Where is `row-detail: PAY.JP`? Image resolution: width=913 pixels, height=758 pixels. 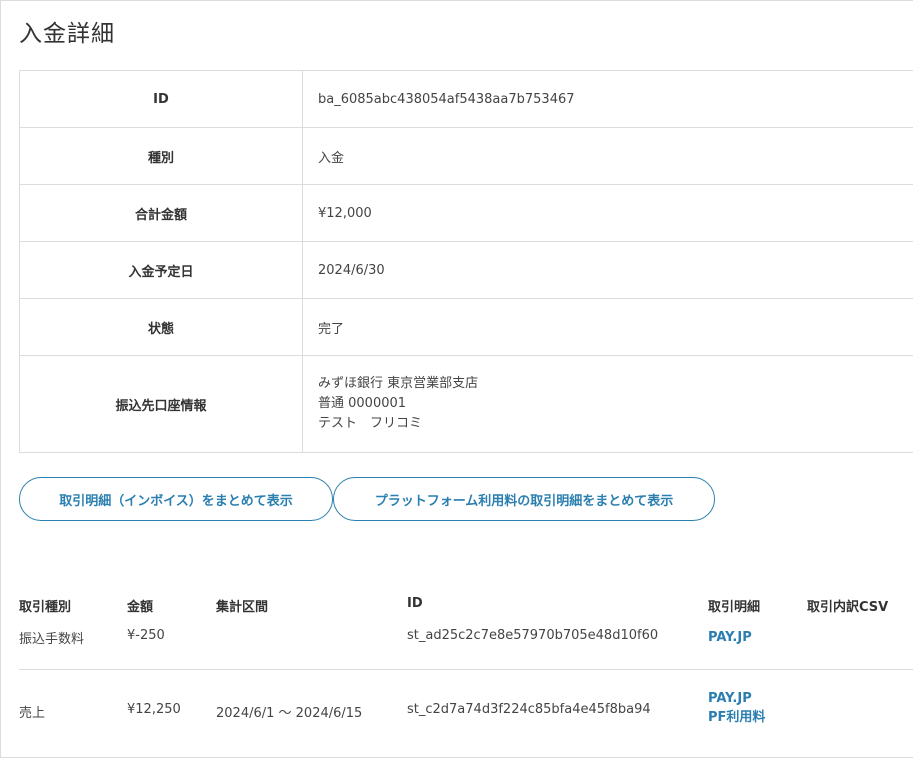
row-detail: PAY.JP is located at coordinates (730, 637).